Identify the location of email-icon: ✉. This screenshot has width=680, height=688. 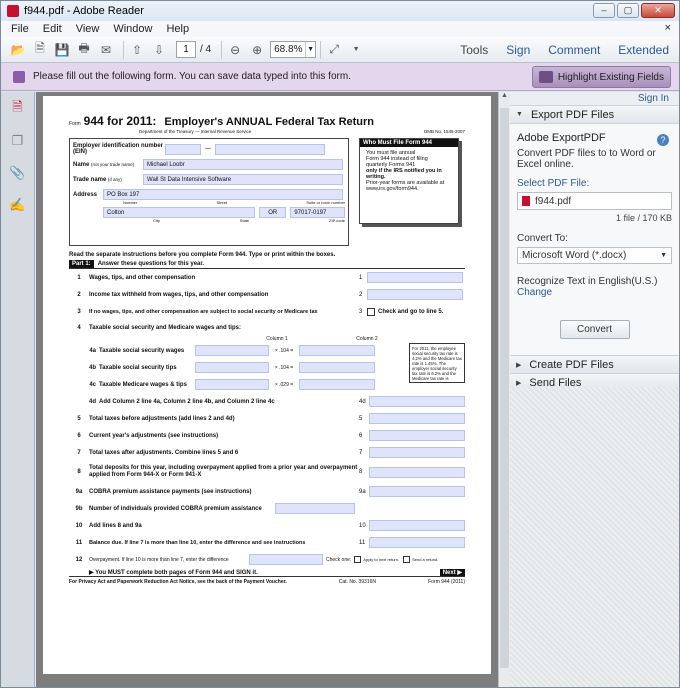
(106, 50).